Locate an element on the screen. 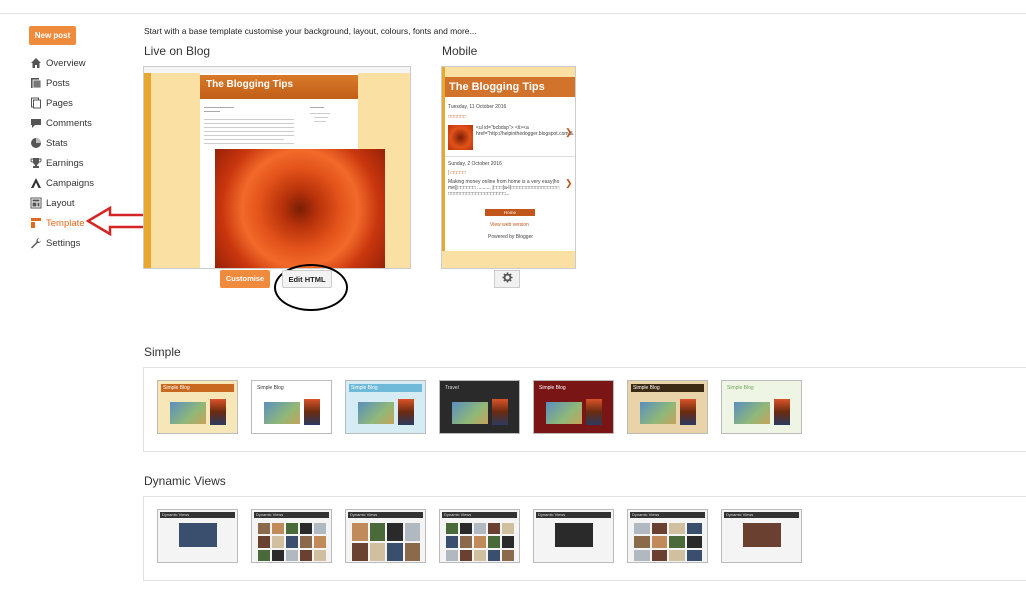 Image resolution: width=1026 pixels, height=595 pixels. customise-button: Customise is located at coordinates (245, 279).